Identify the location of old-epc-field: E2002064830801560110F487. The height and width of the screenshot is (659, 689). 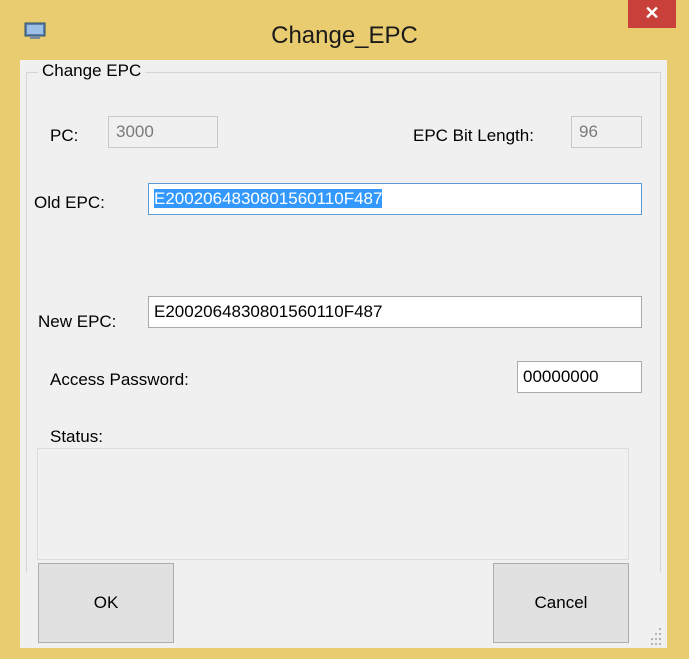
(395, 199).